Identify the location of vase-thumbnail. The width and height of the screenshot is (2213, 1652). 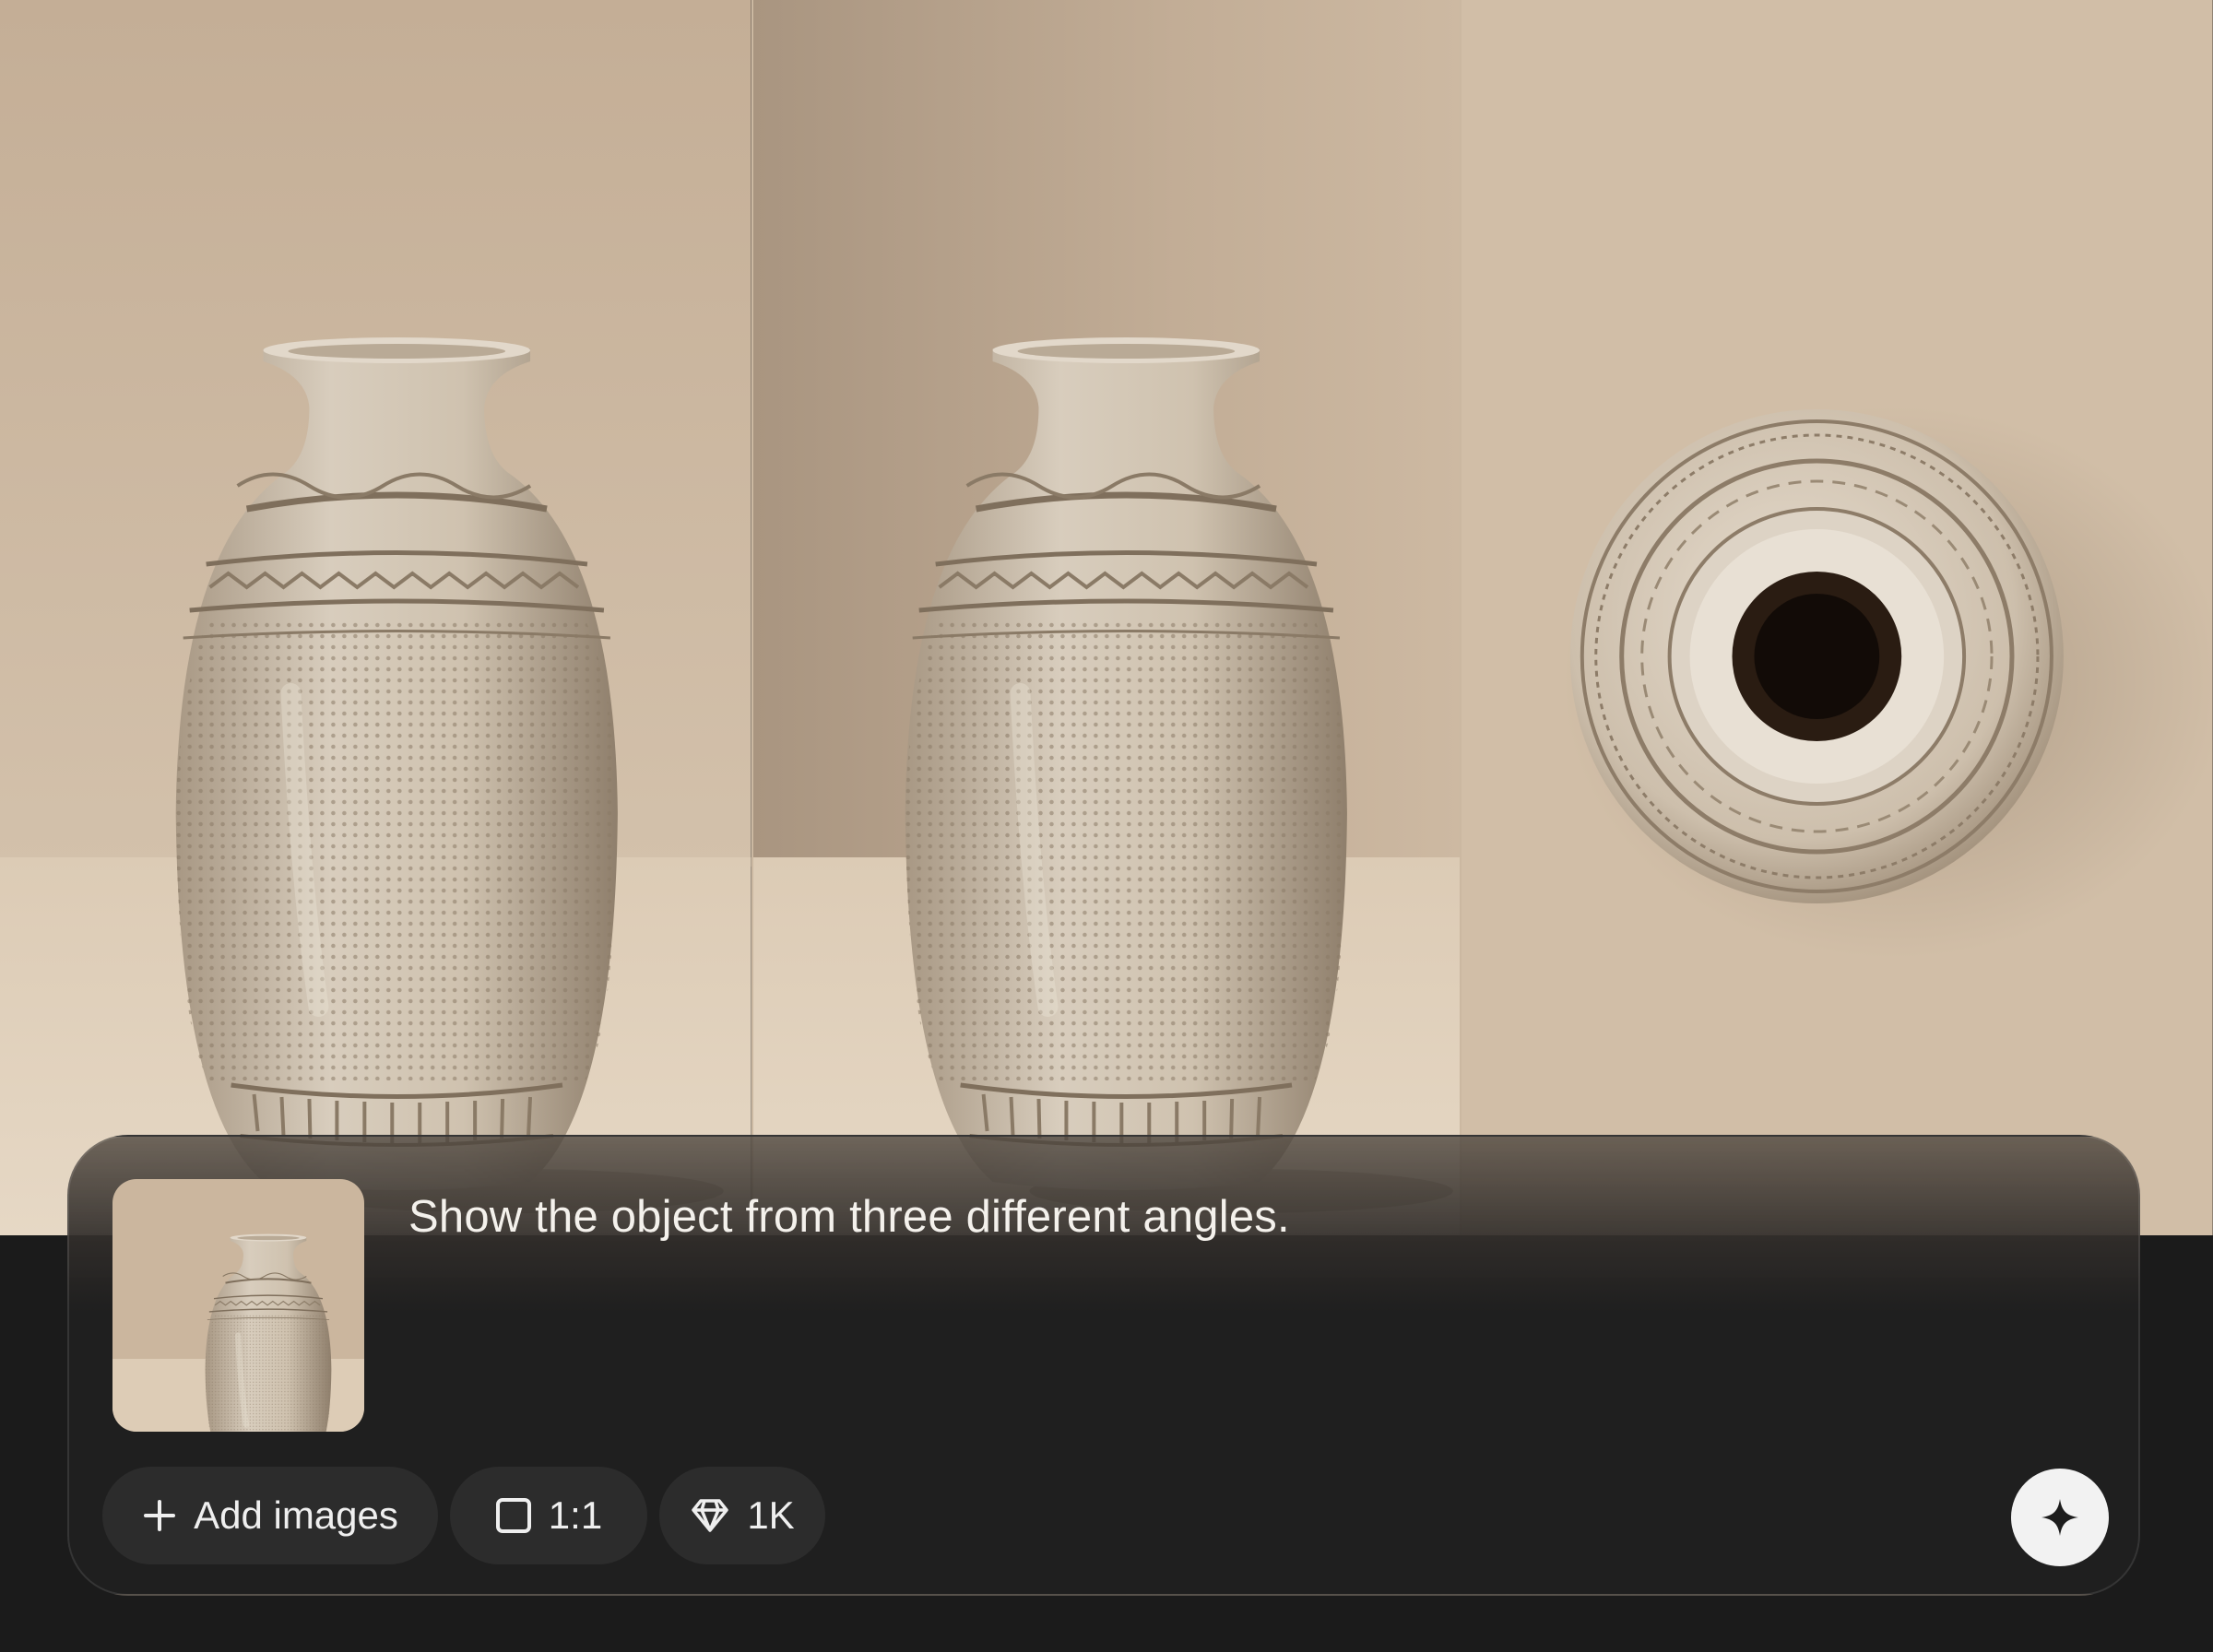
(238, 1305).